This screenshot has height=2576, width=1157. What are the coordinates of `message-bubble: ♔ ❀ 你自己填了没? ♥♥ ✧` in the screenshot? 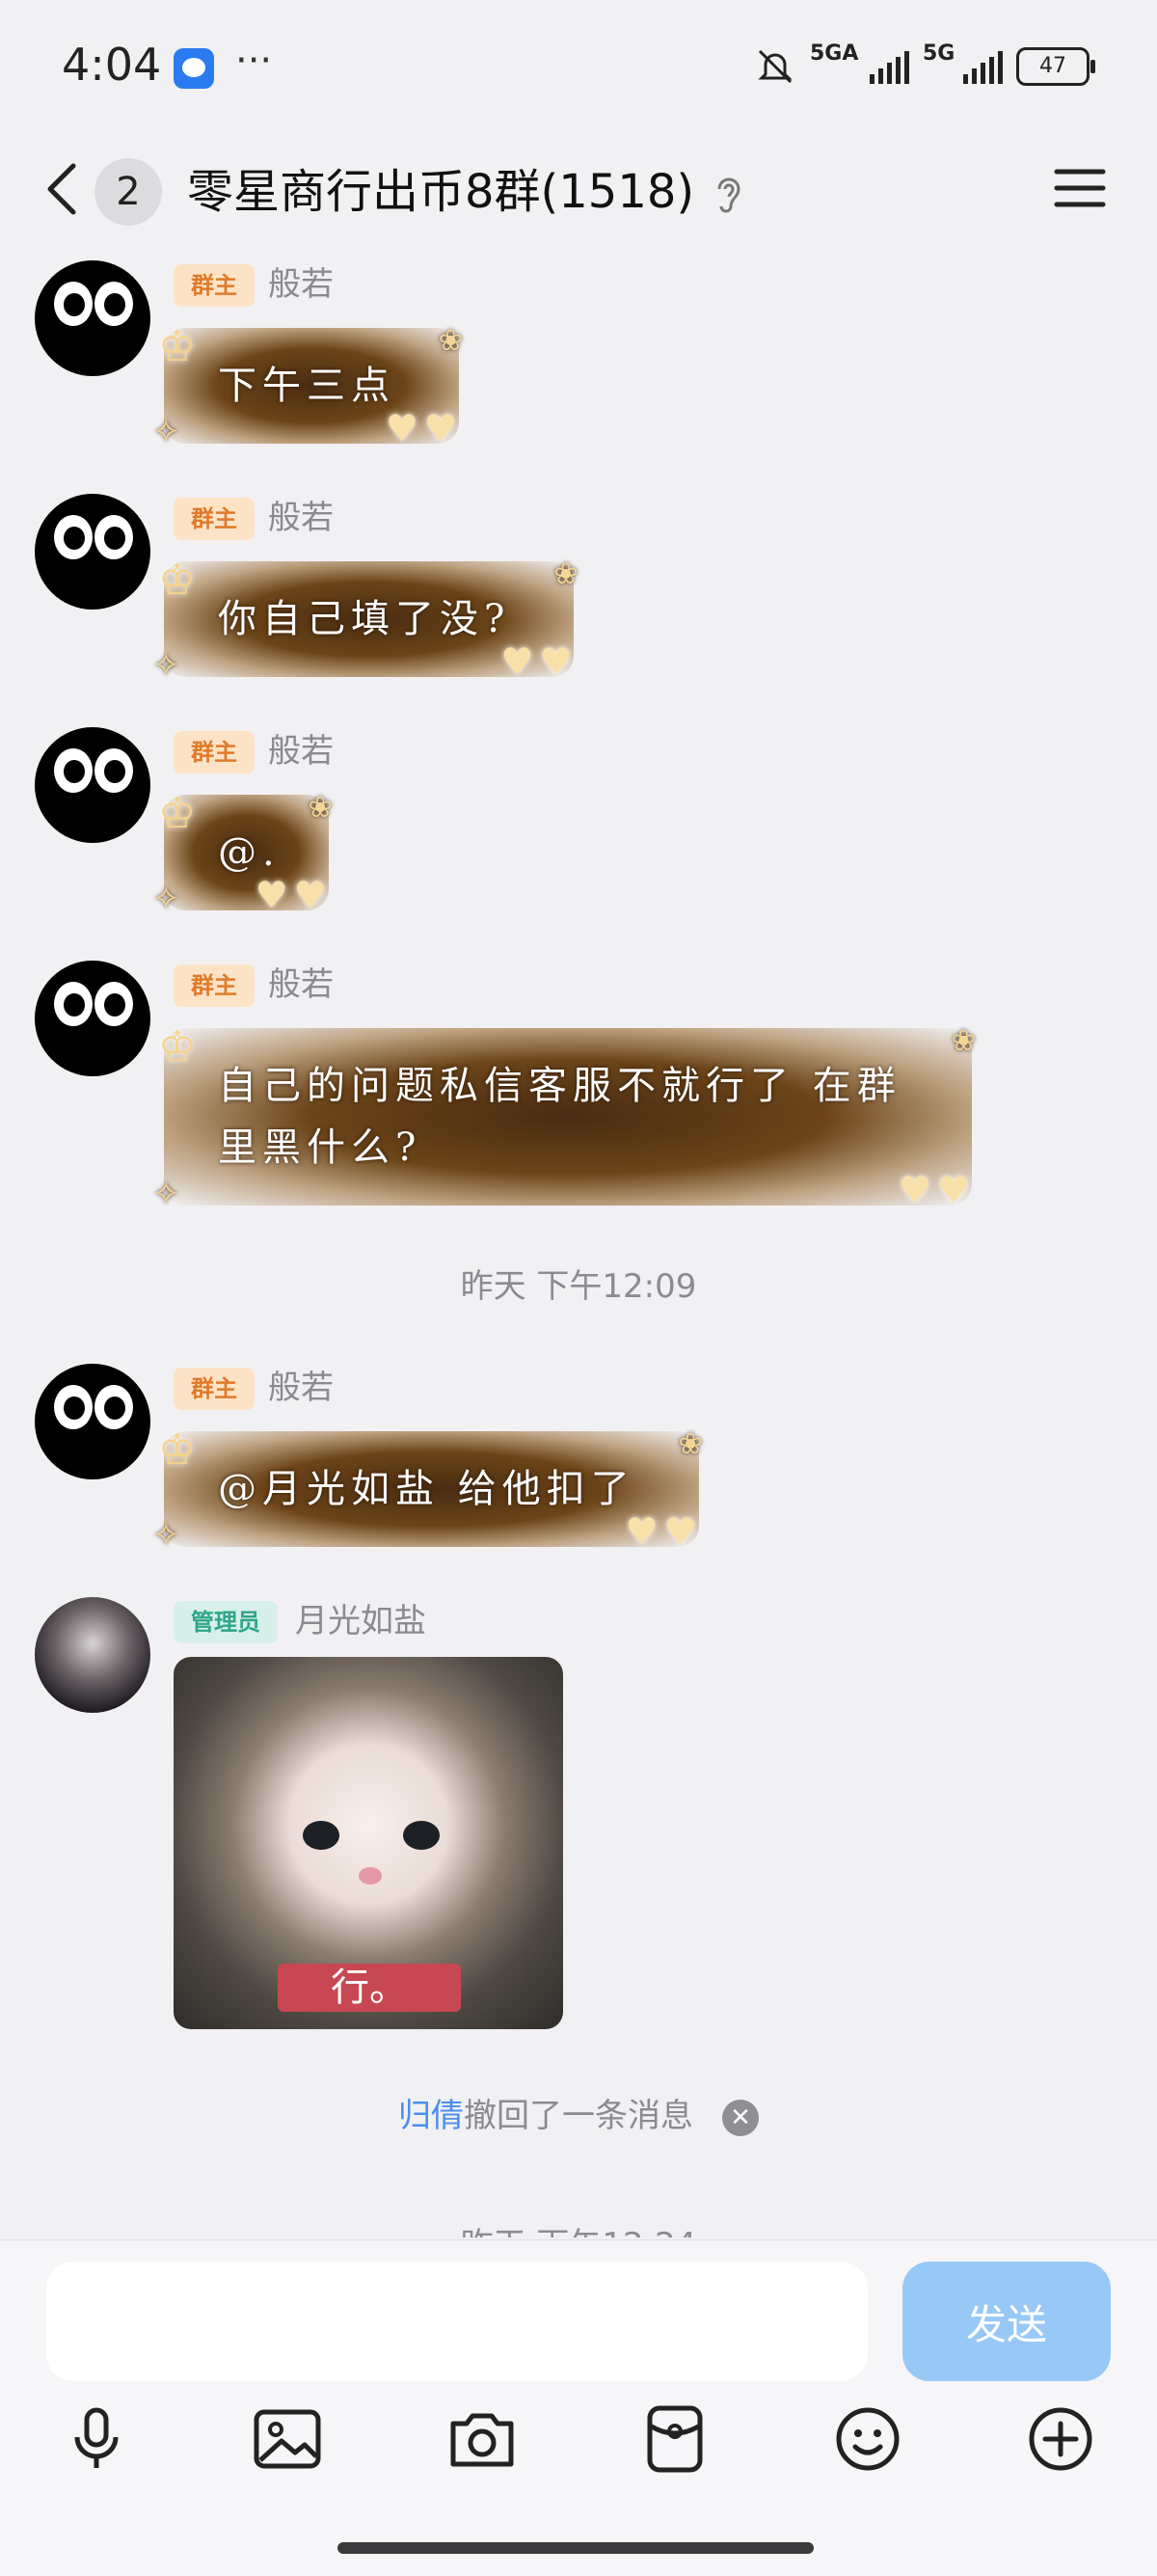 It's located at (365, 620).